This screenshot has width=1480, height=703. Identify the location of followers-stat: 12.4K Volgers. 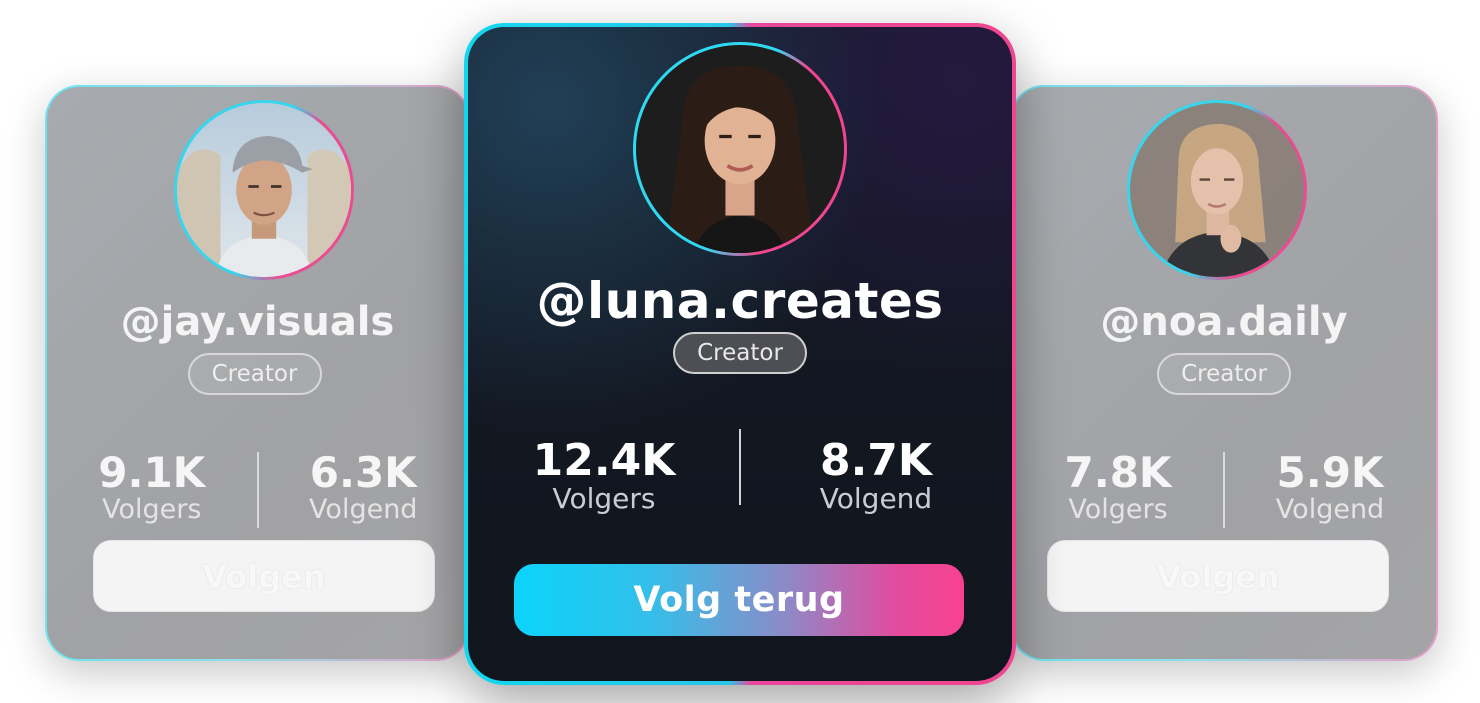
(604, 476).